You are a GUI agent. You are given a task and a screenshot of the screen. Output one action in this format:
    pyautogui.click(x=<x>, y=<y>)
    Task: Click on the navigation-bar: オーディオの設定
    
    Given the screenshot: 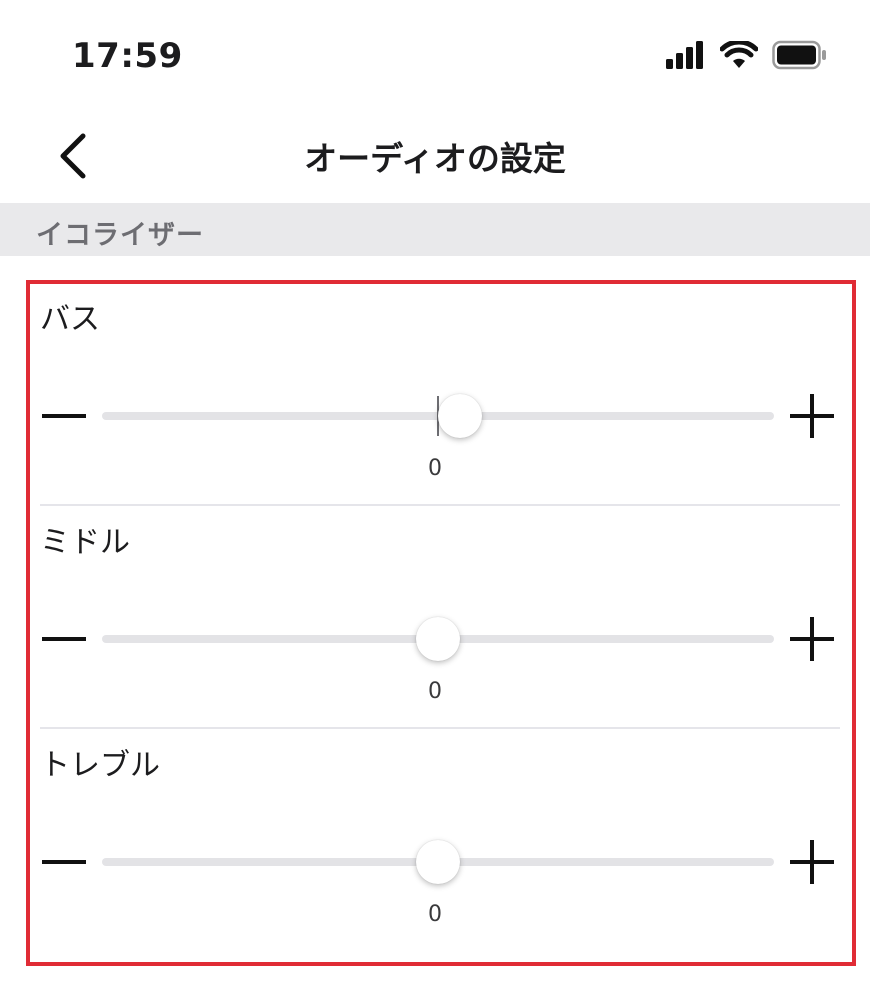 What is the action you would take?
    pyautogui.click(x=435, y=156)
    